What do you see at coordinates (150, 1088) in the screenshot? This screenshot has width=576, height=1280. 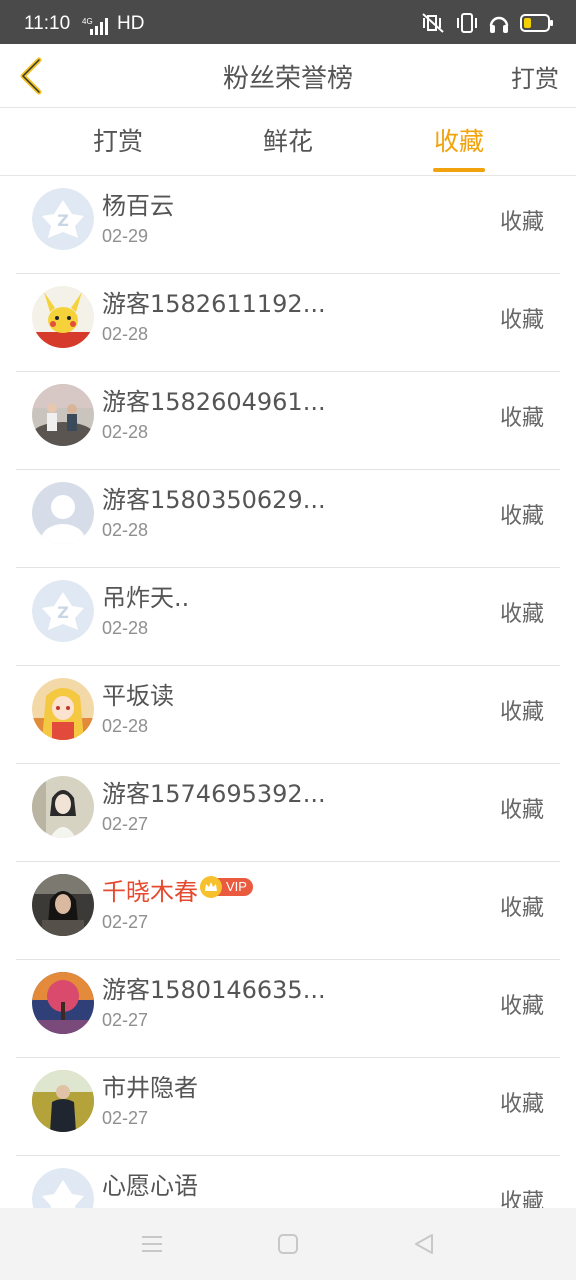 I see `fan-name: 市井隐者` at bounding box center [150, 1088].